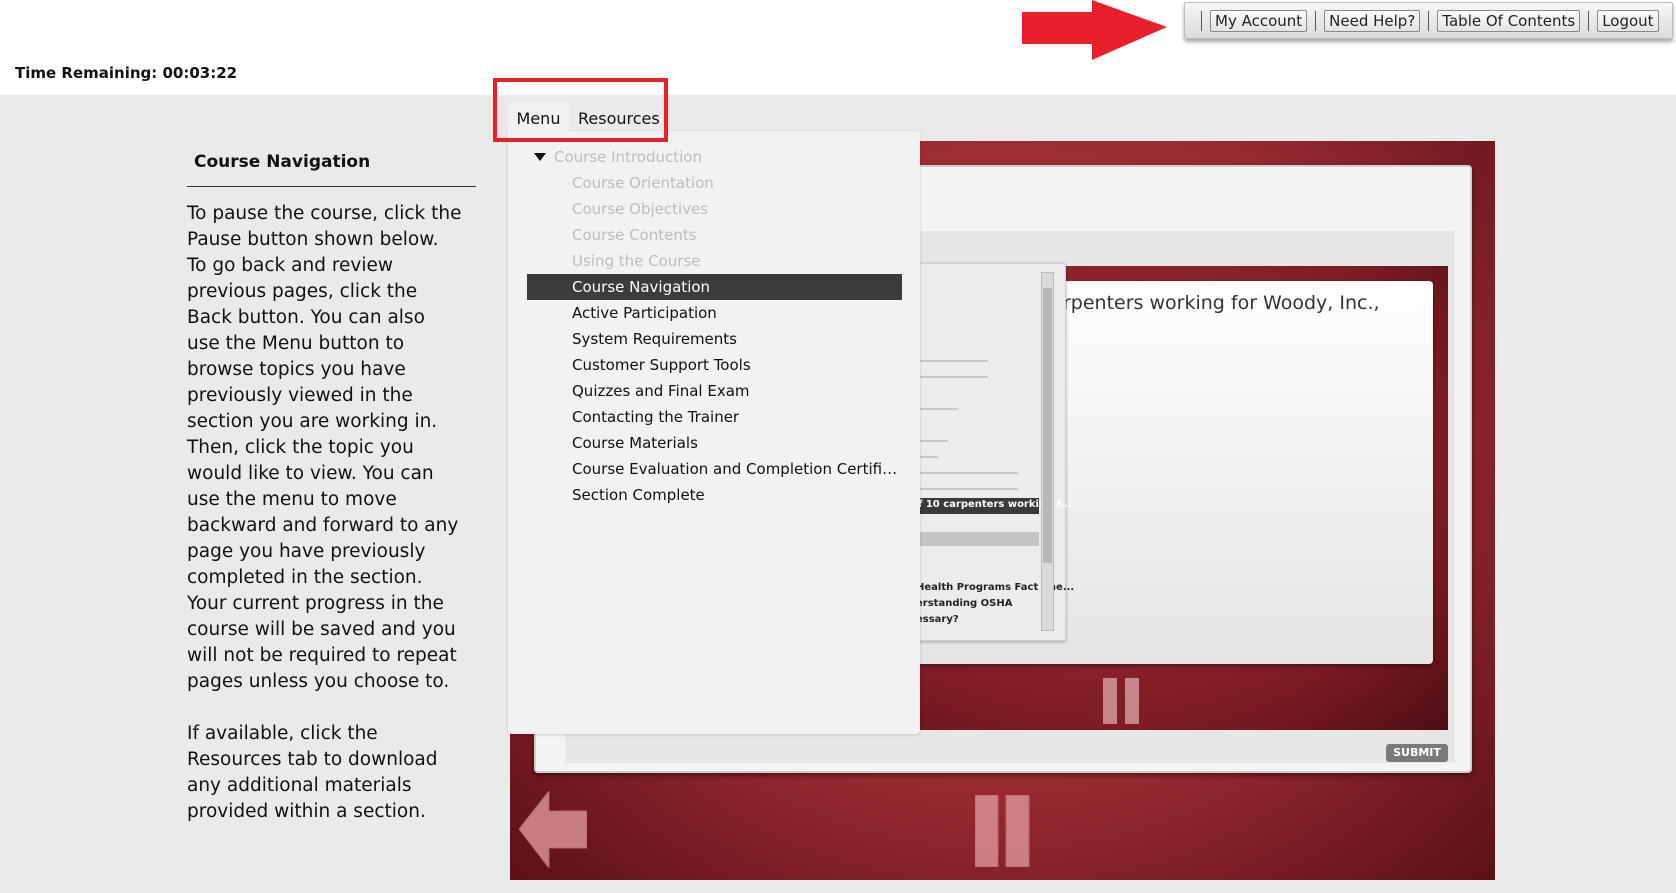 This screenshot has height=893, width=1676. Describe the element at coordinates (1121, 701) in the screenshot. I see `pause-icon` at that location.